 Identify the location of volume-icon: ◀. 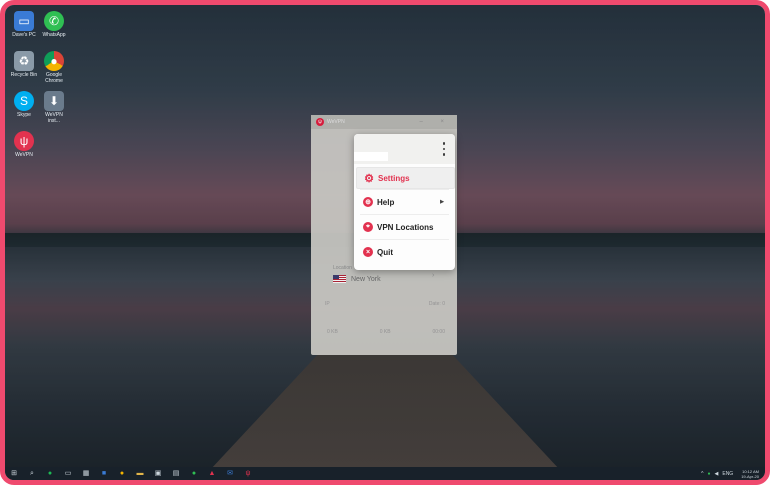
(717, 474).